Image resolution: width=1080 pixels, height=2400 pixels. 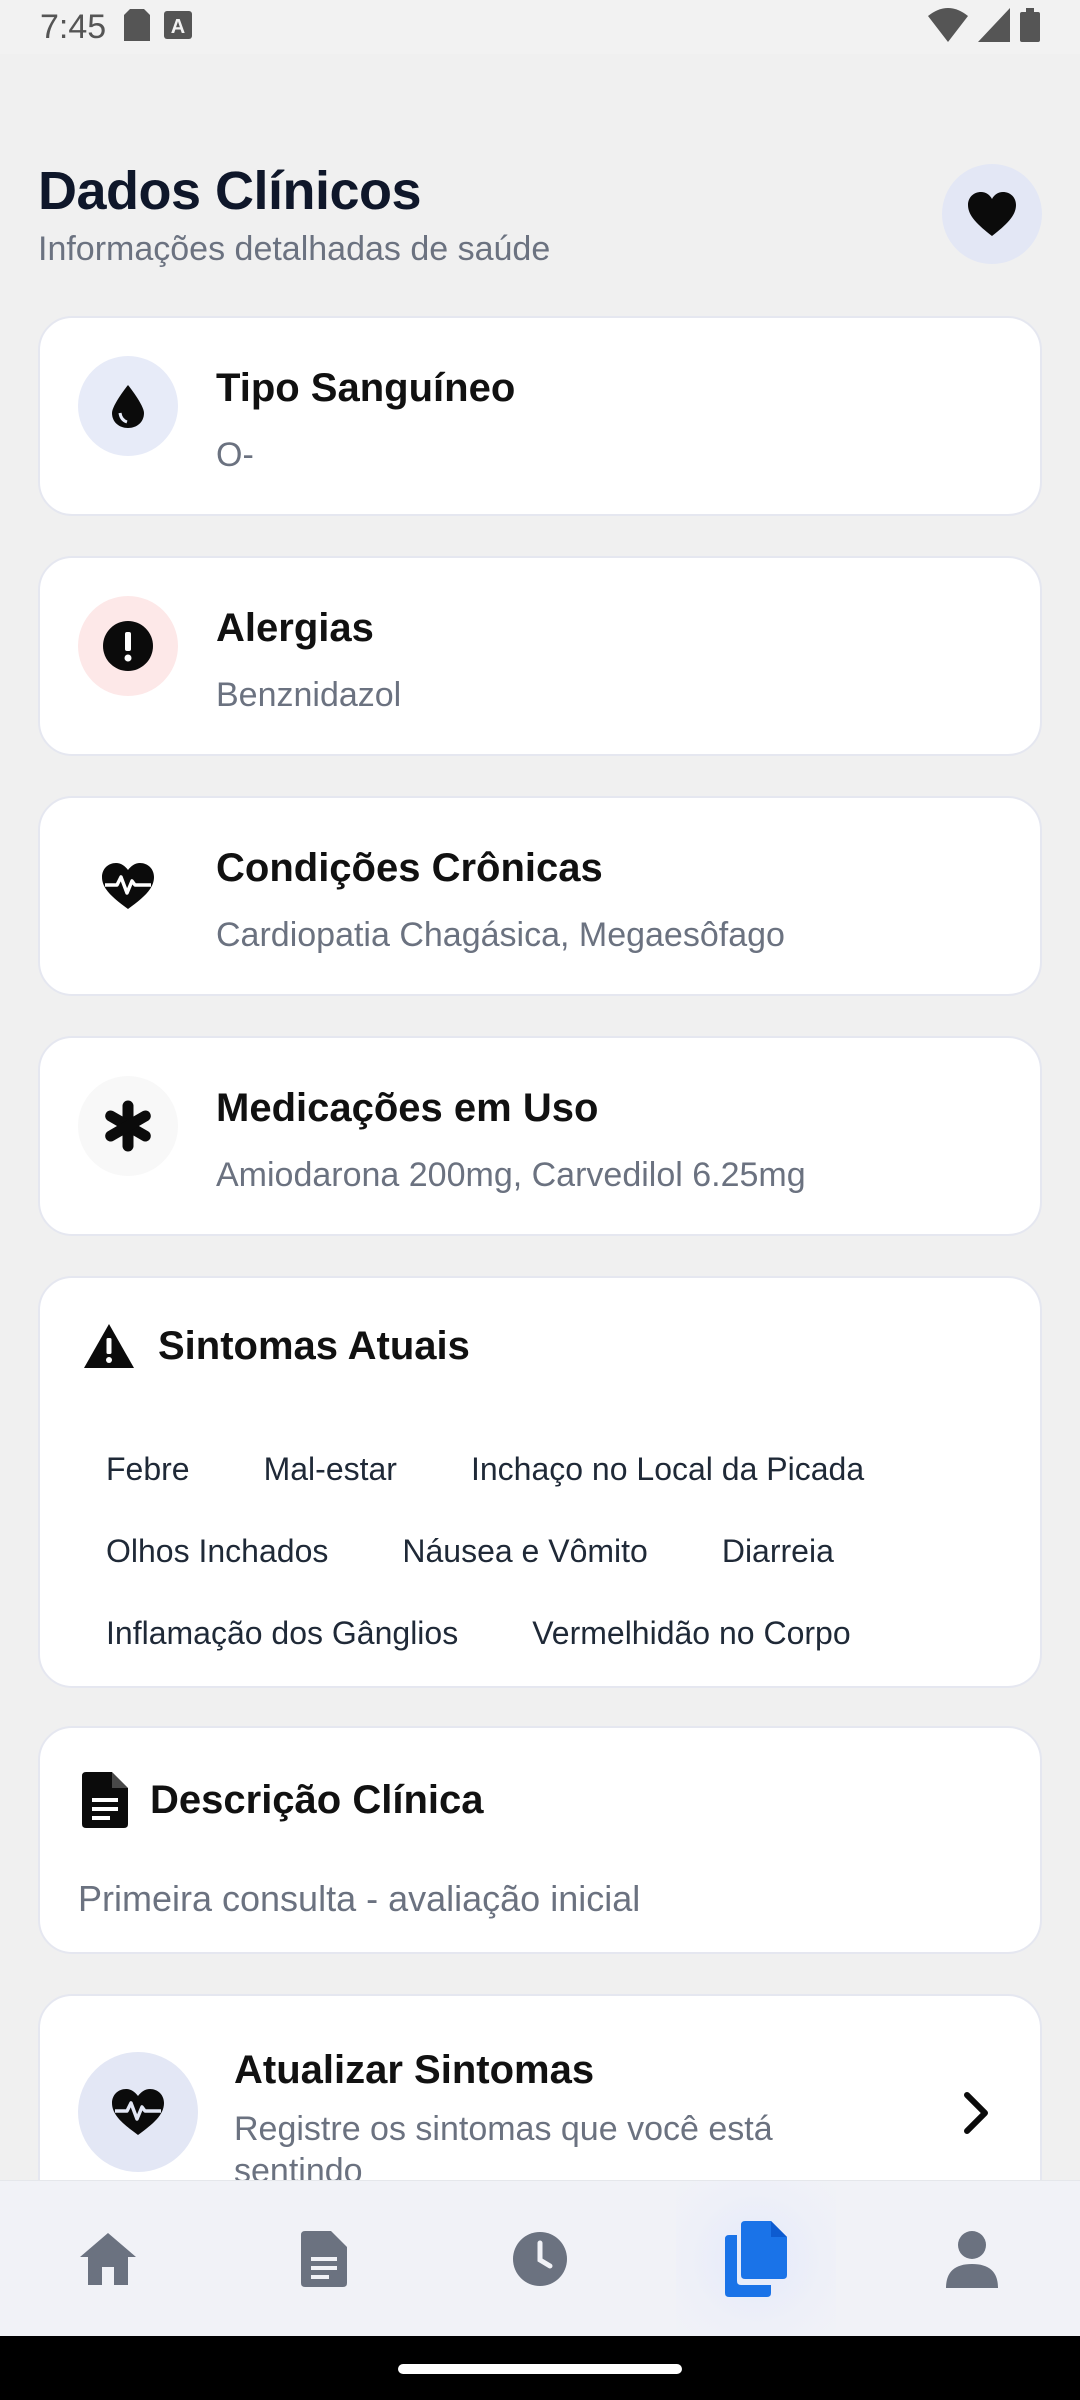 I want to click on nav-clinical-data, so click(x=756, y=2258).